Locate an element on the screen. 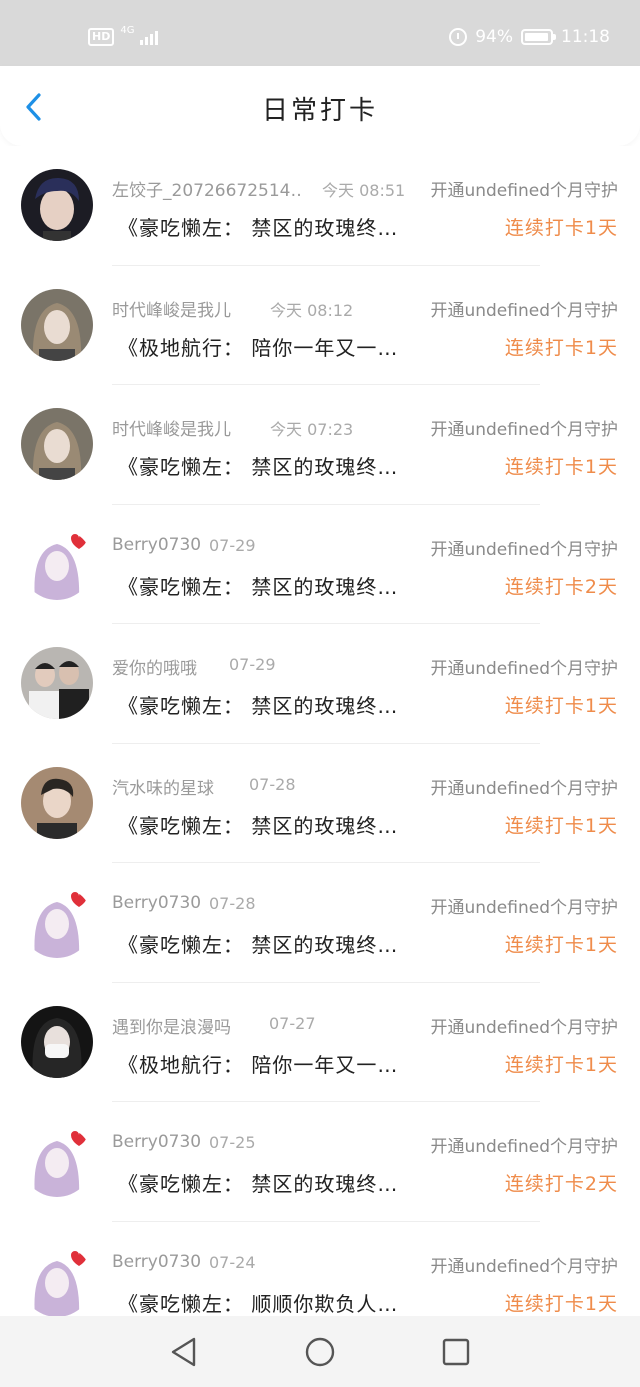  status-bar: HD 4G 94% 11:18 is located at coordinates (320, 33).